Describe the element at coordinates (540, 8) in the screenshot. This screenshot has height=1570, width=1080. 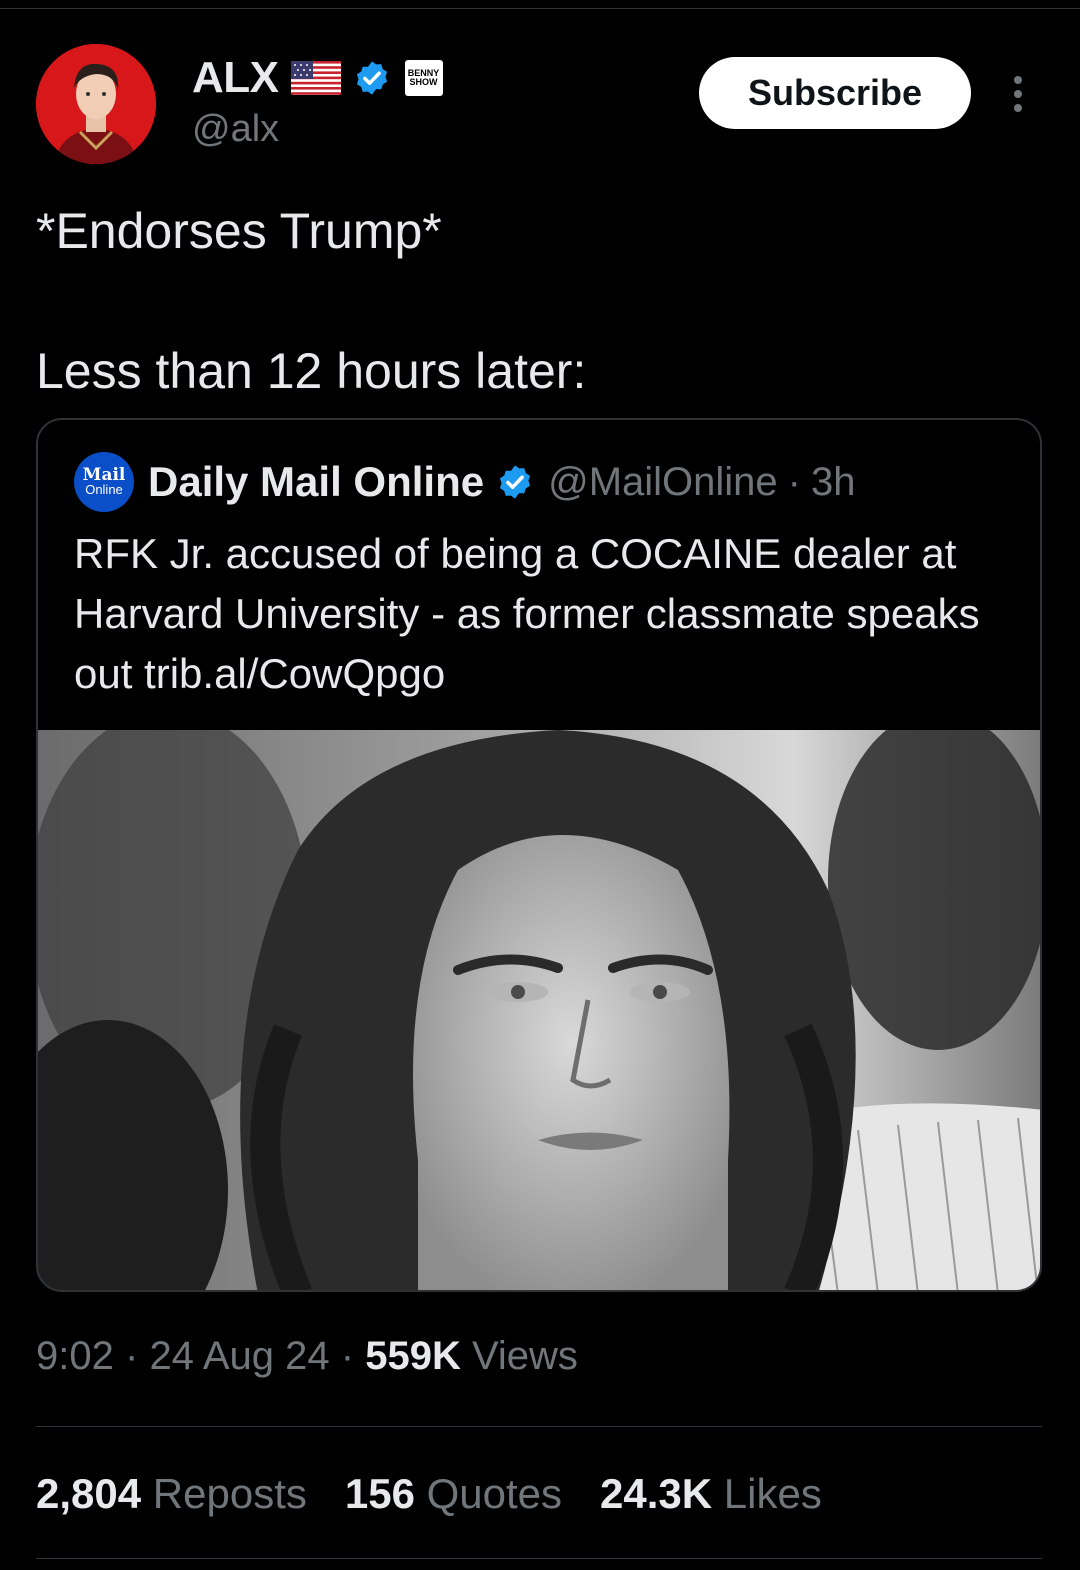
I see `top-divider` at that location.